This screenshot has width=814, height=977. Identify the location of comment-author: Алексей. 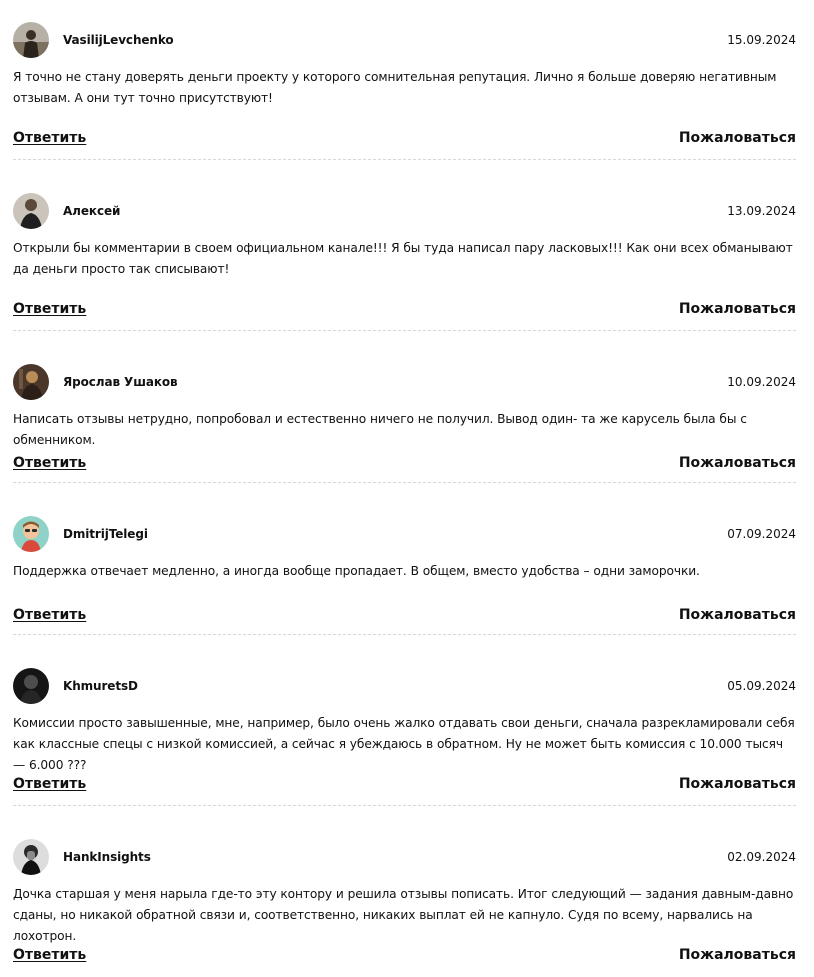
(92, 210).